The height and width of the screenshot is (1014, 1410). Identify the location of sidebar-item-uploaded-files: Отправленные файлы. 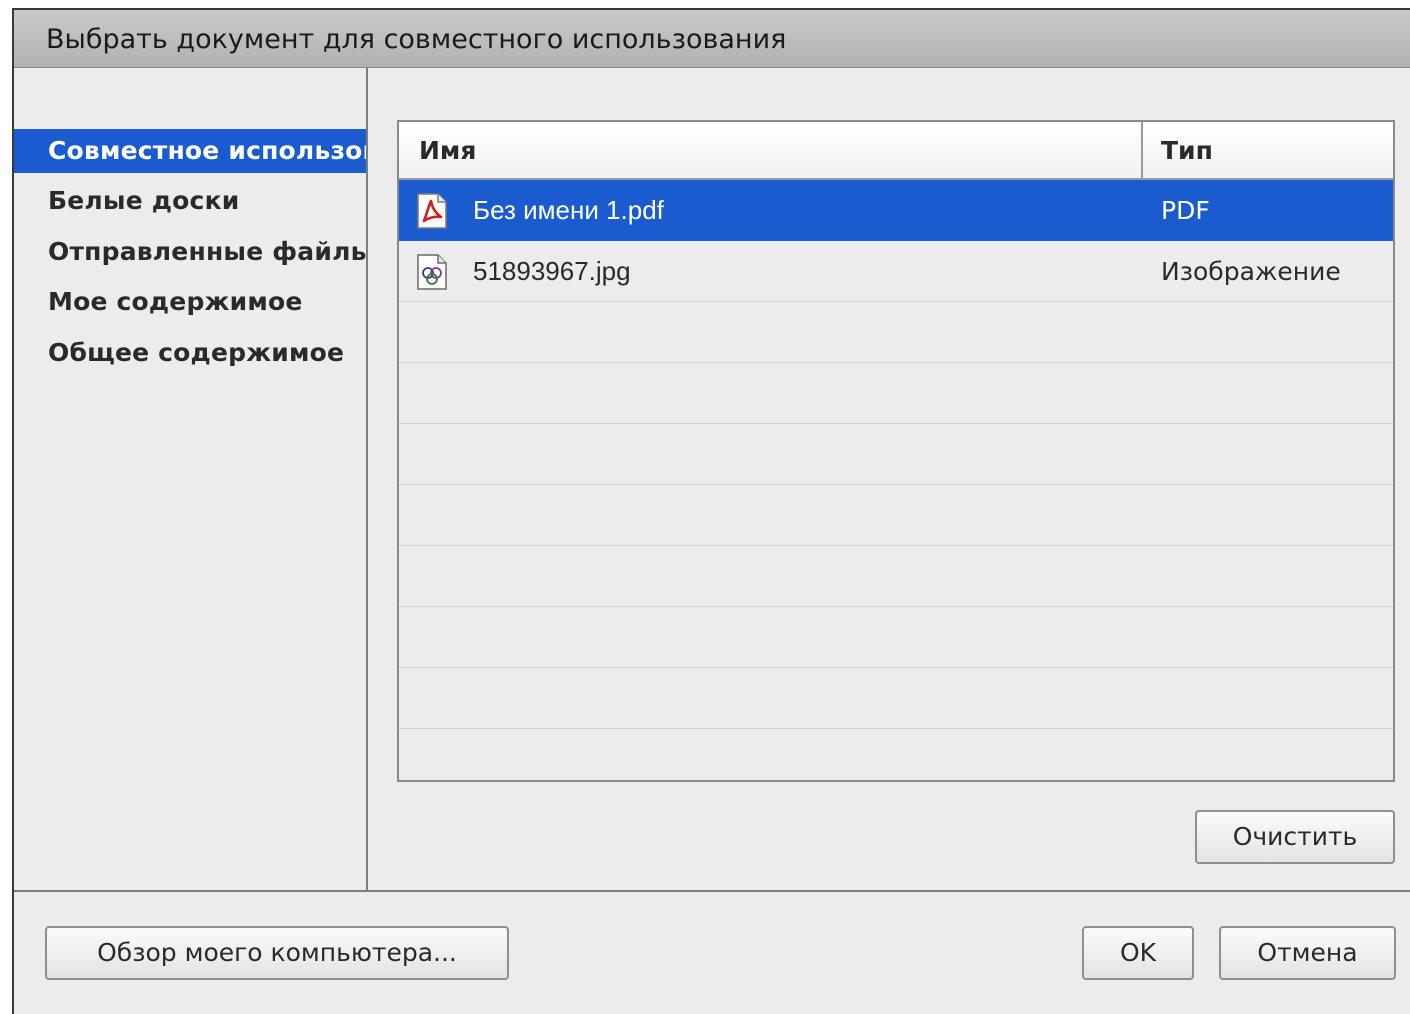
(190, 252).